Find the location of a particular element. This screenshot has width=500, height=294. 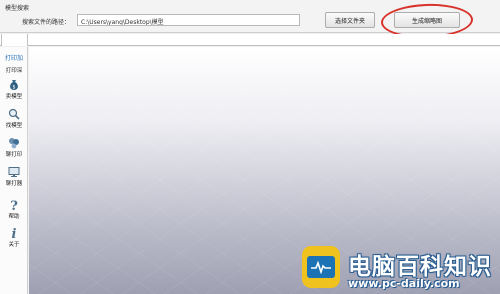

info-icon: i is located at coordinates (14, 233).